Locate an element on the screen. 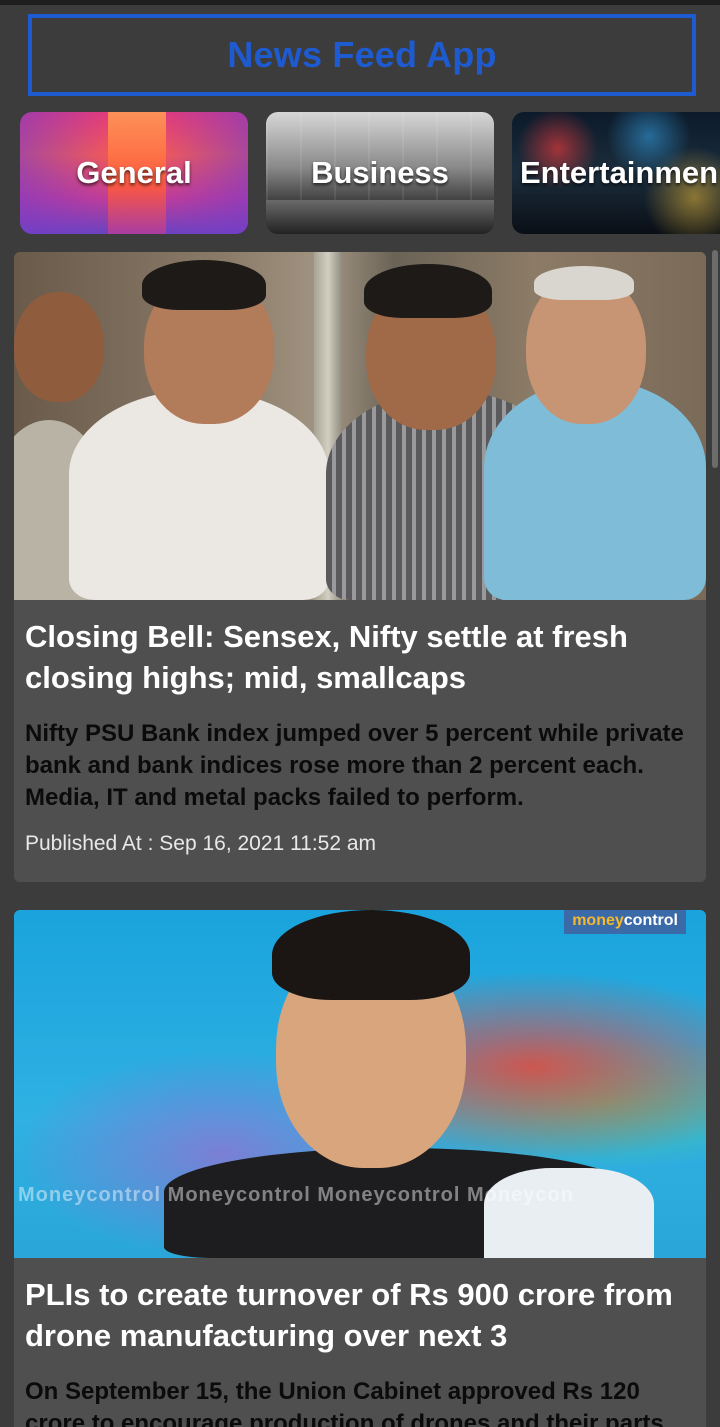  category-carousel: General Business Entertainmen is located at coordinates (360, 174).